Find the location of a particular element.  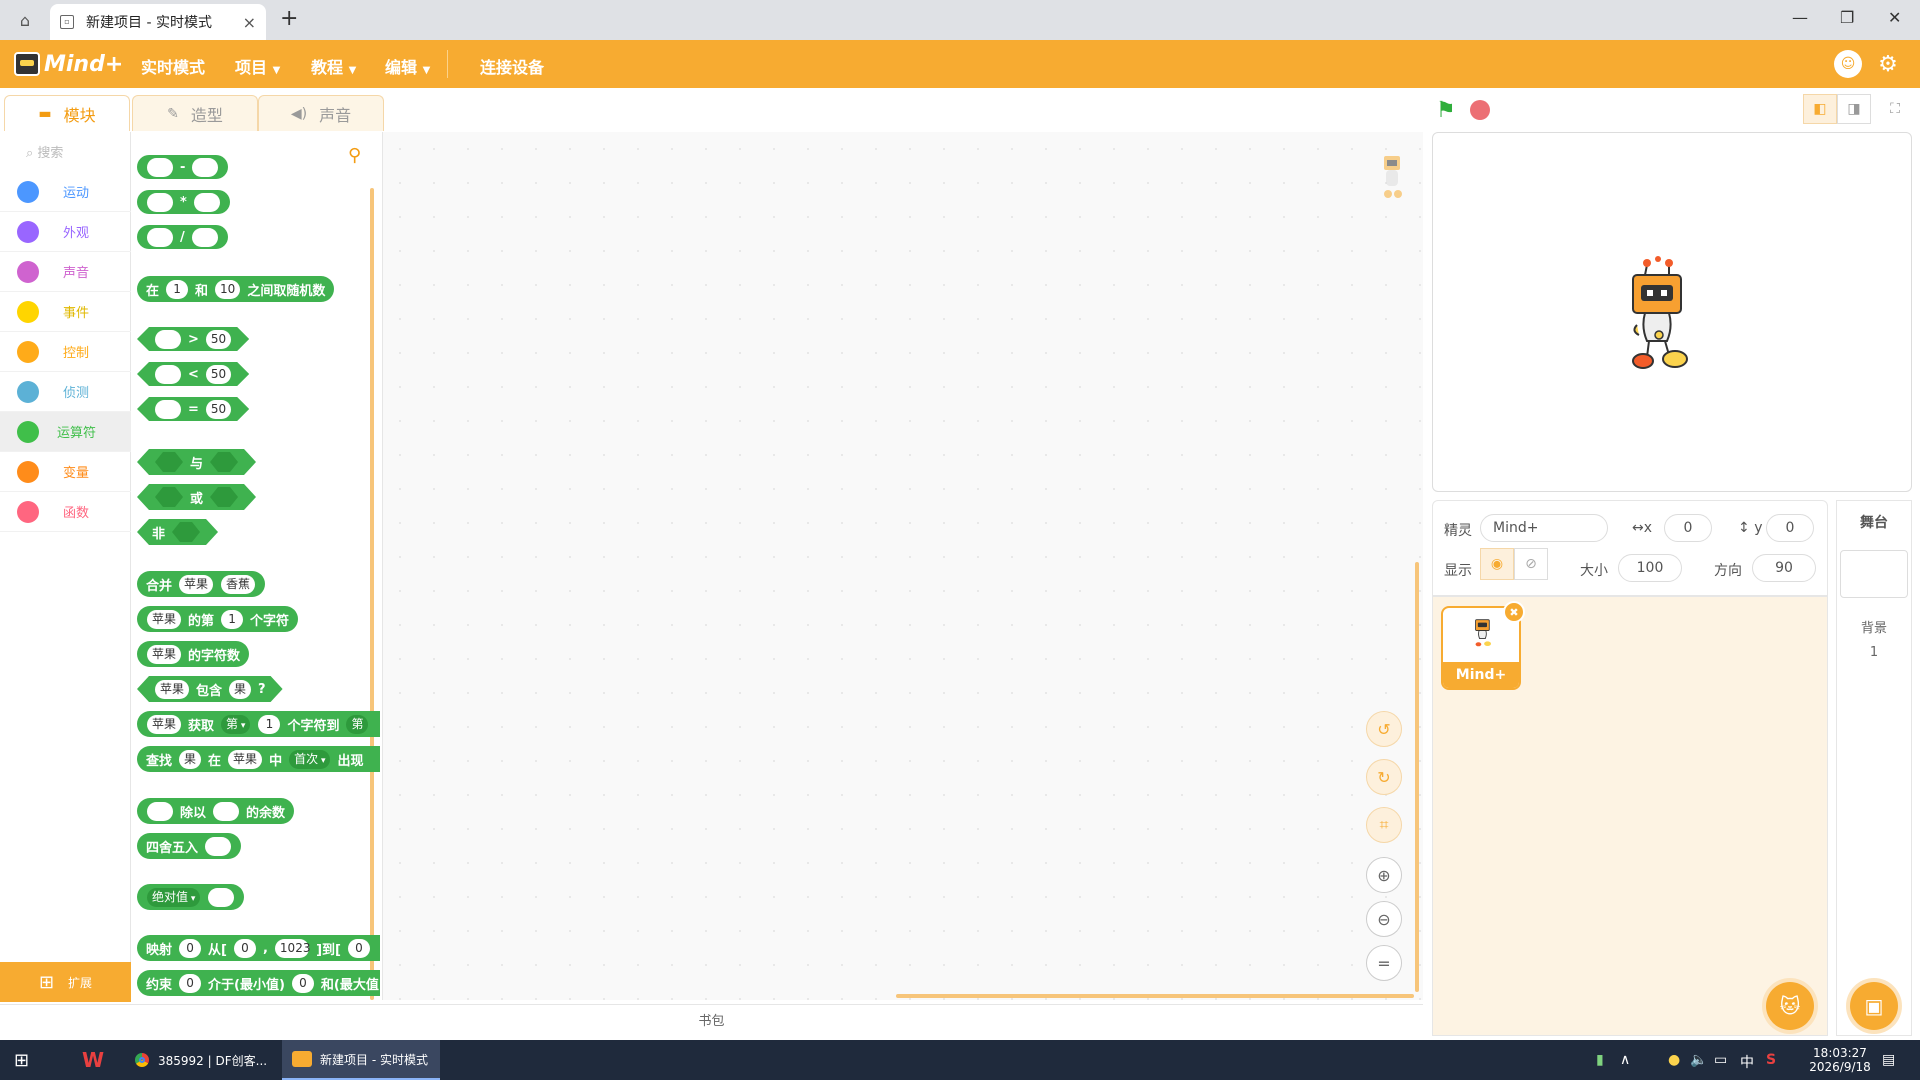

block-less-than: <50 is located at coordinates (193, 374).